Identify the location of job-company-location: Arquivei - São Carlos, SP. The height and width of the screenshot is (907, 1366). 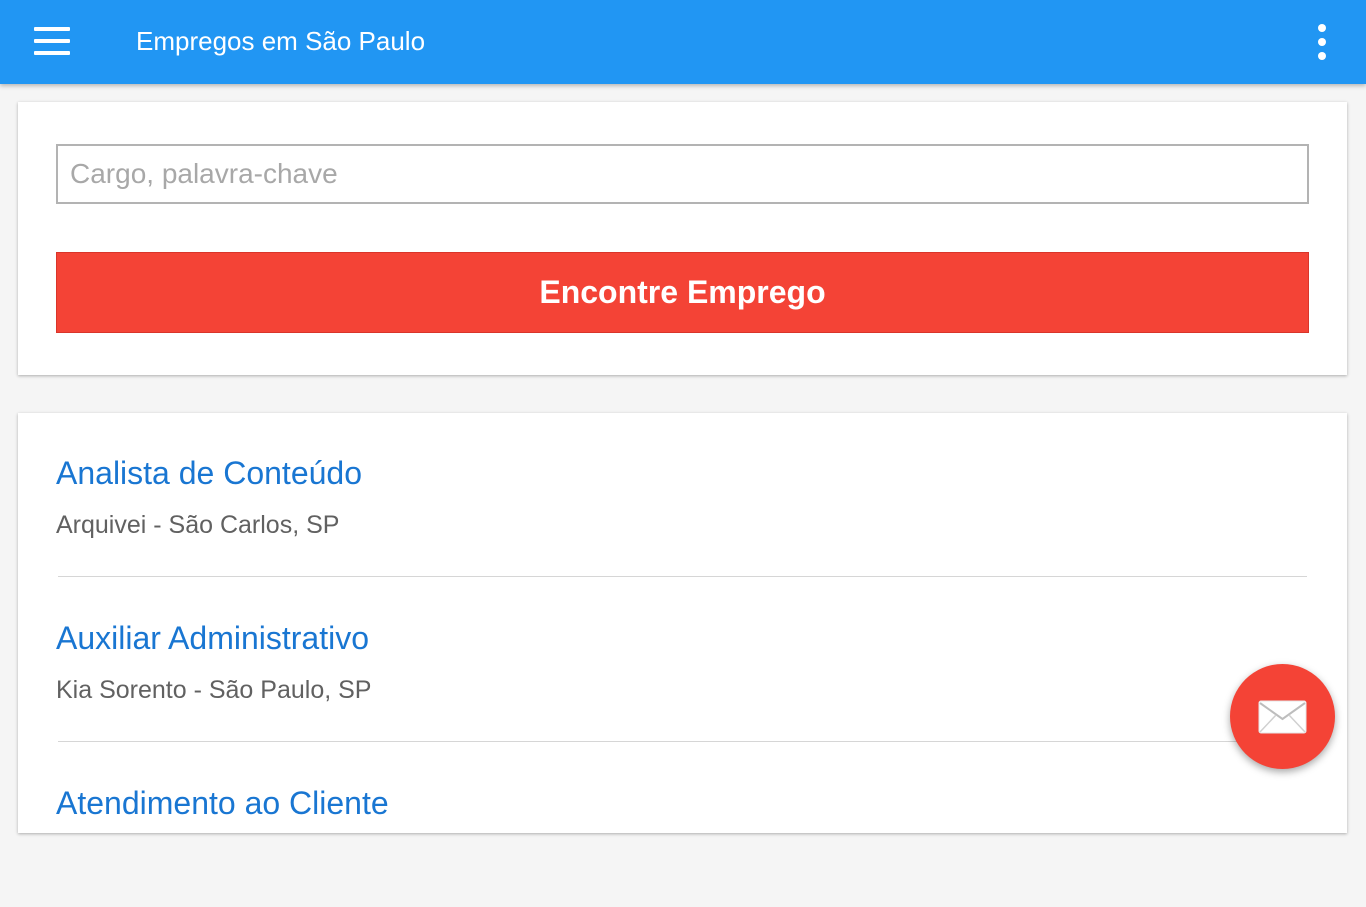
(198, 525).